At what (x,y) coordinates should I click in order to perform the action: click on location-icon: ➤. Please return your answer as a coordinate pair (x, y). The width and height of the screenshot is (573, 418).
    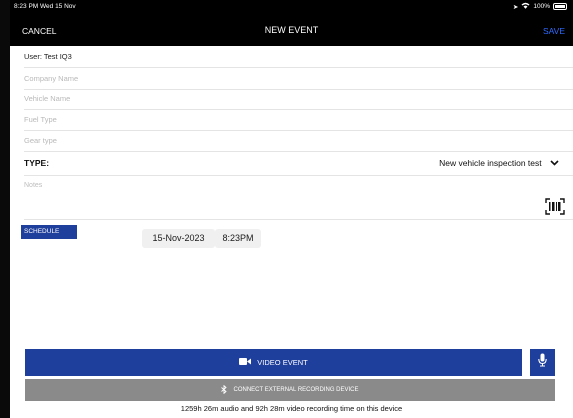
    Looking at the image, I should click on (515, 7).